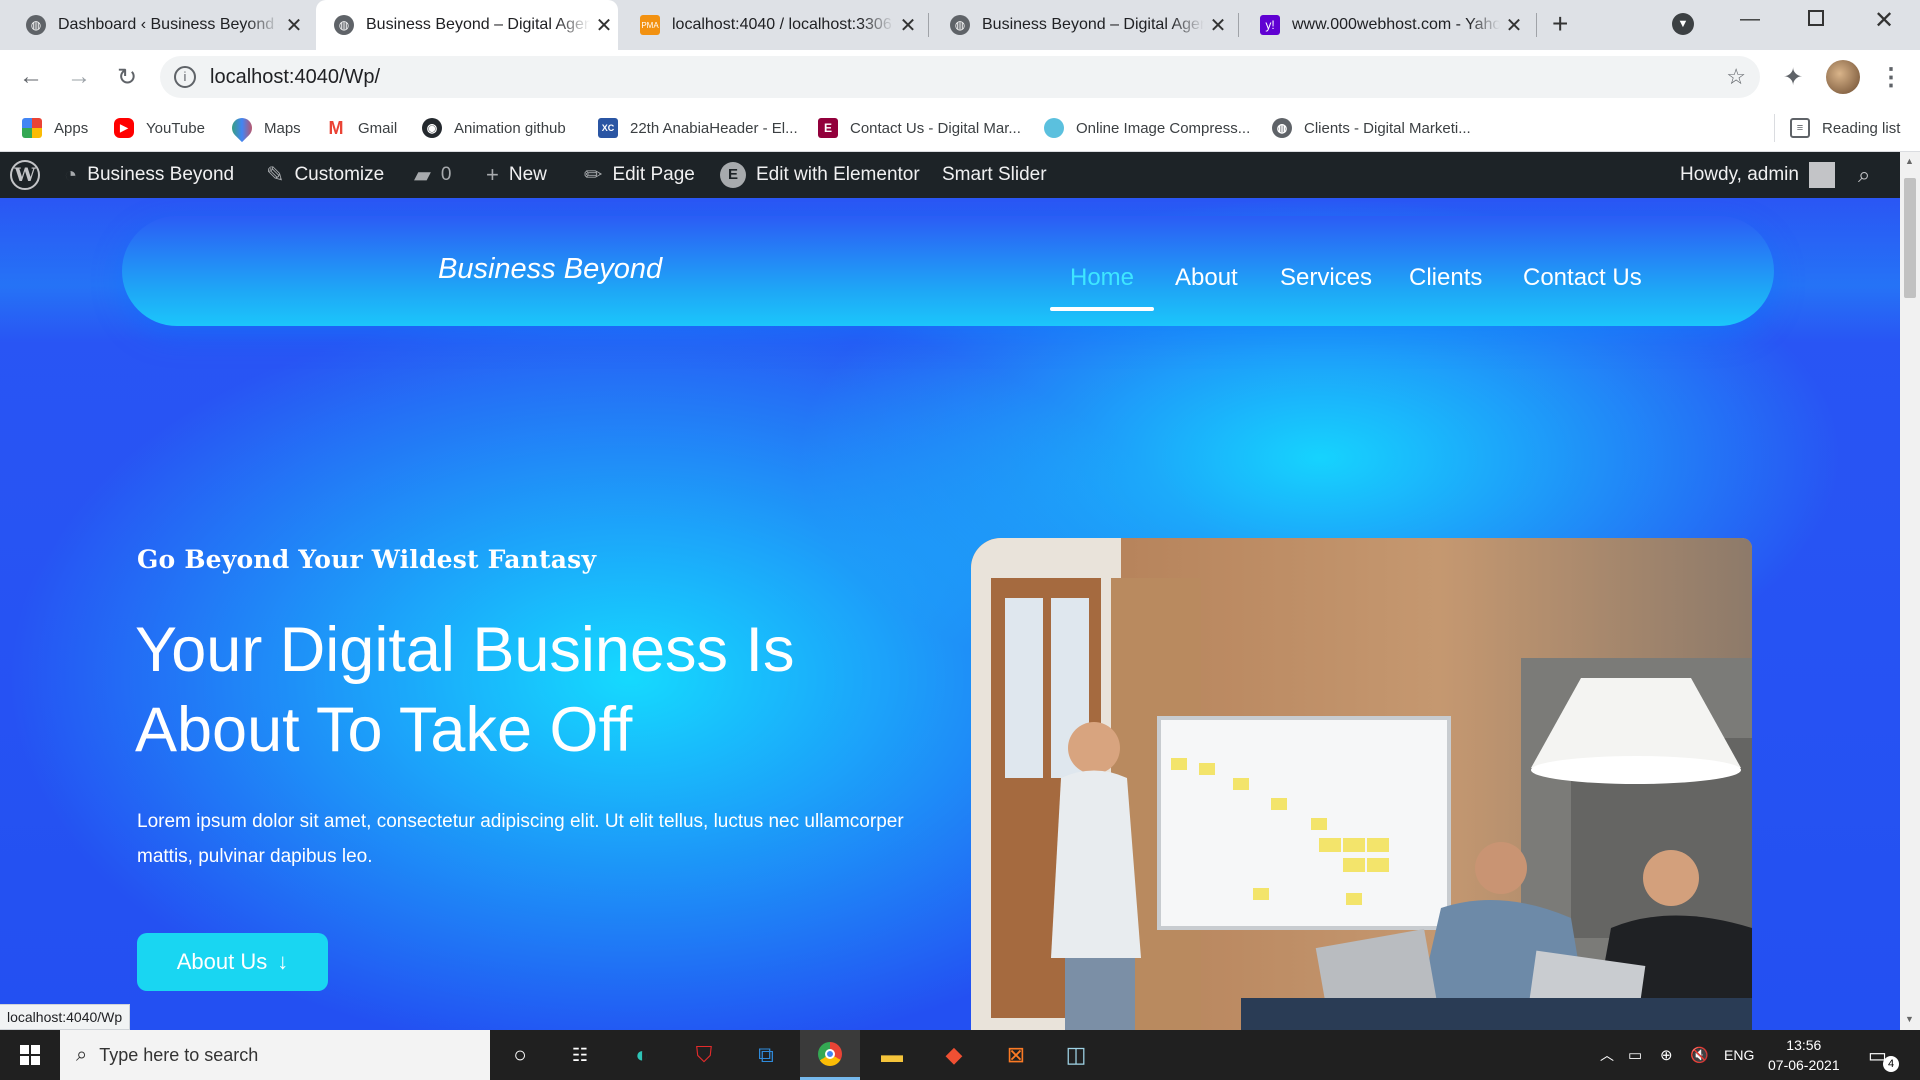  Describe the element at coordinates (954, 1055) in the screenshot. I see `git-icon: ◆` at that location.